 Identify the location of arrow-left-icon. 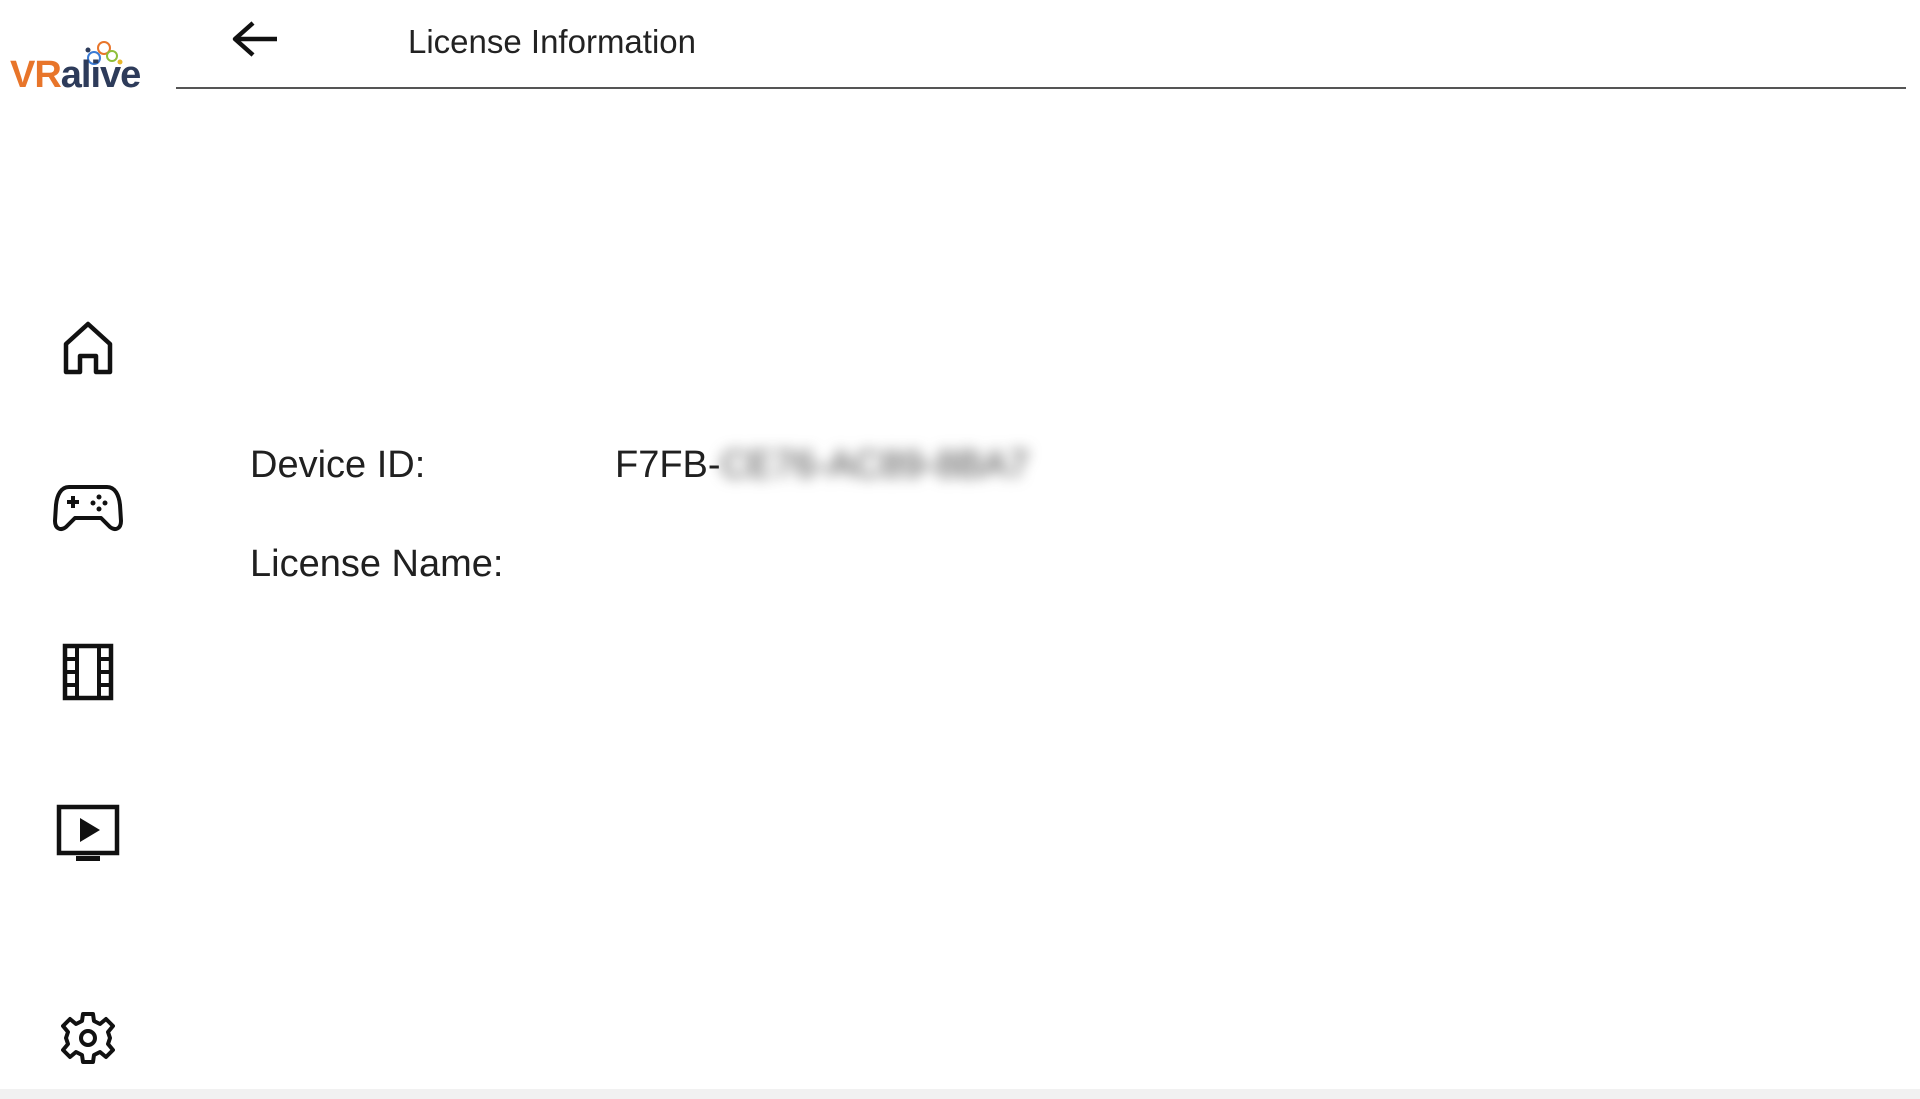
(254, 39).